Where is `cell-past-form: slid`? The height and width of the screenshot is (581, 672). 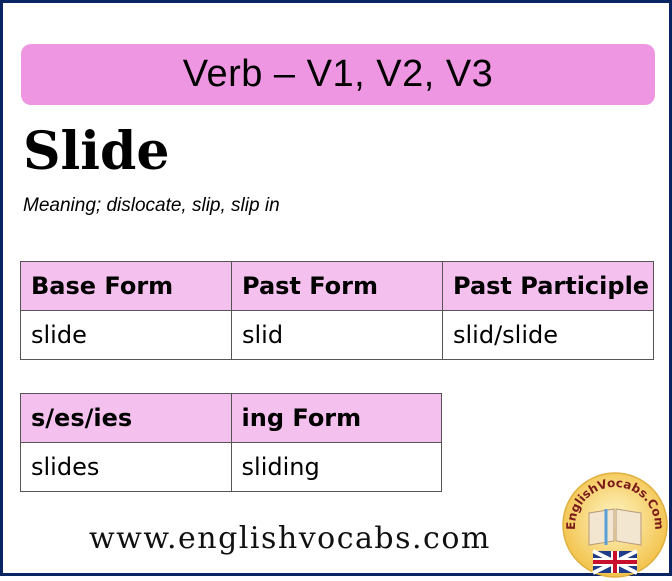
cell-past-form: slid is located at coordinates (337, 335).